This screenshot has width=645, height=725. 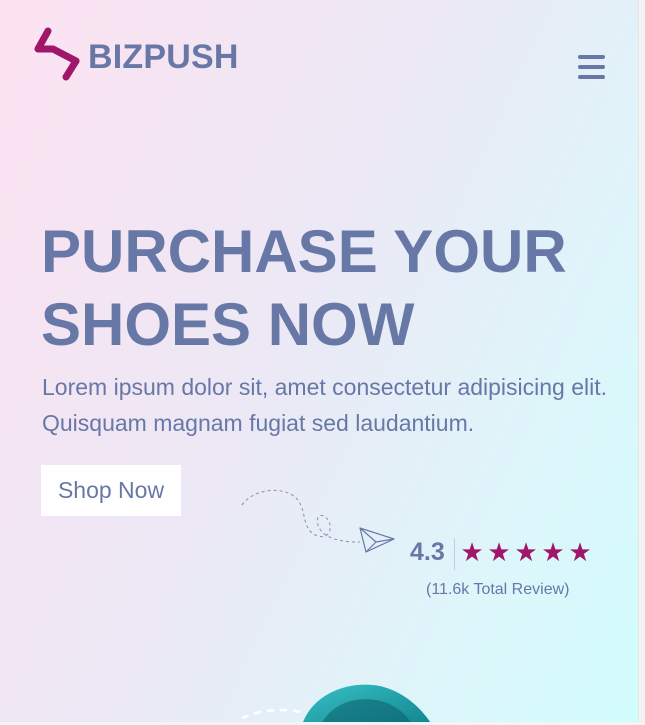 I want to click on rating-stars: ★ ★ ★ ★ ★, so click(x=526, y=552).